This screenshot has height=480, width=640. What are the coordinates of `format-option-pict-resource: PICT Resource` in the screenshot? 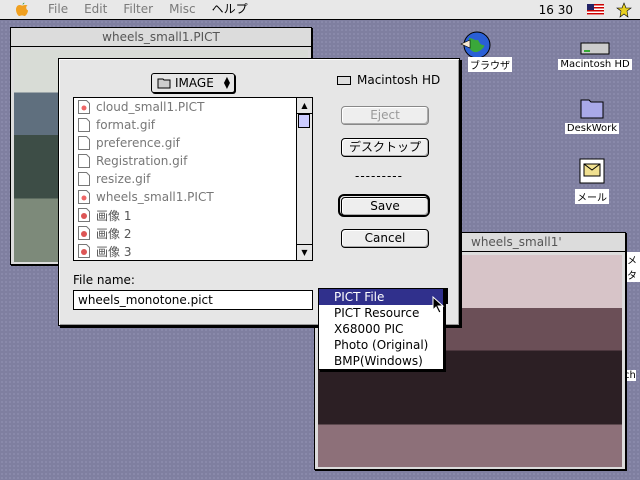 It's located at (381, 313).